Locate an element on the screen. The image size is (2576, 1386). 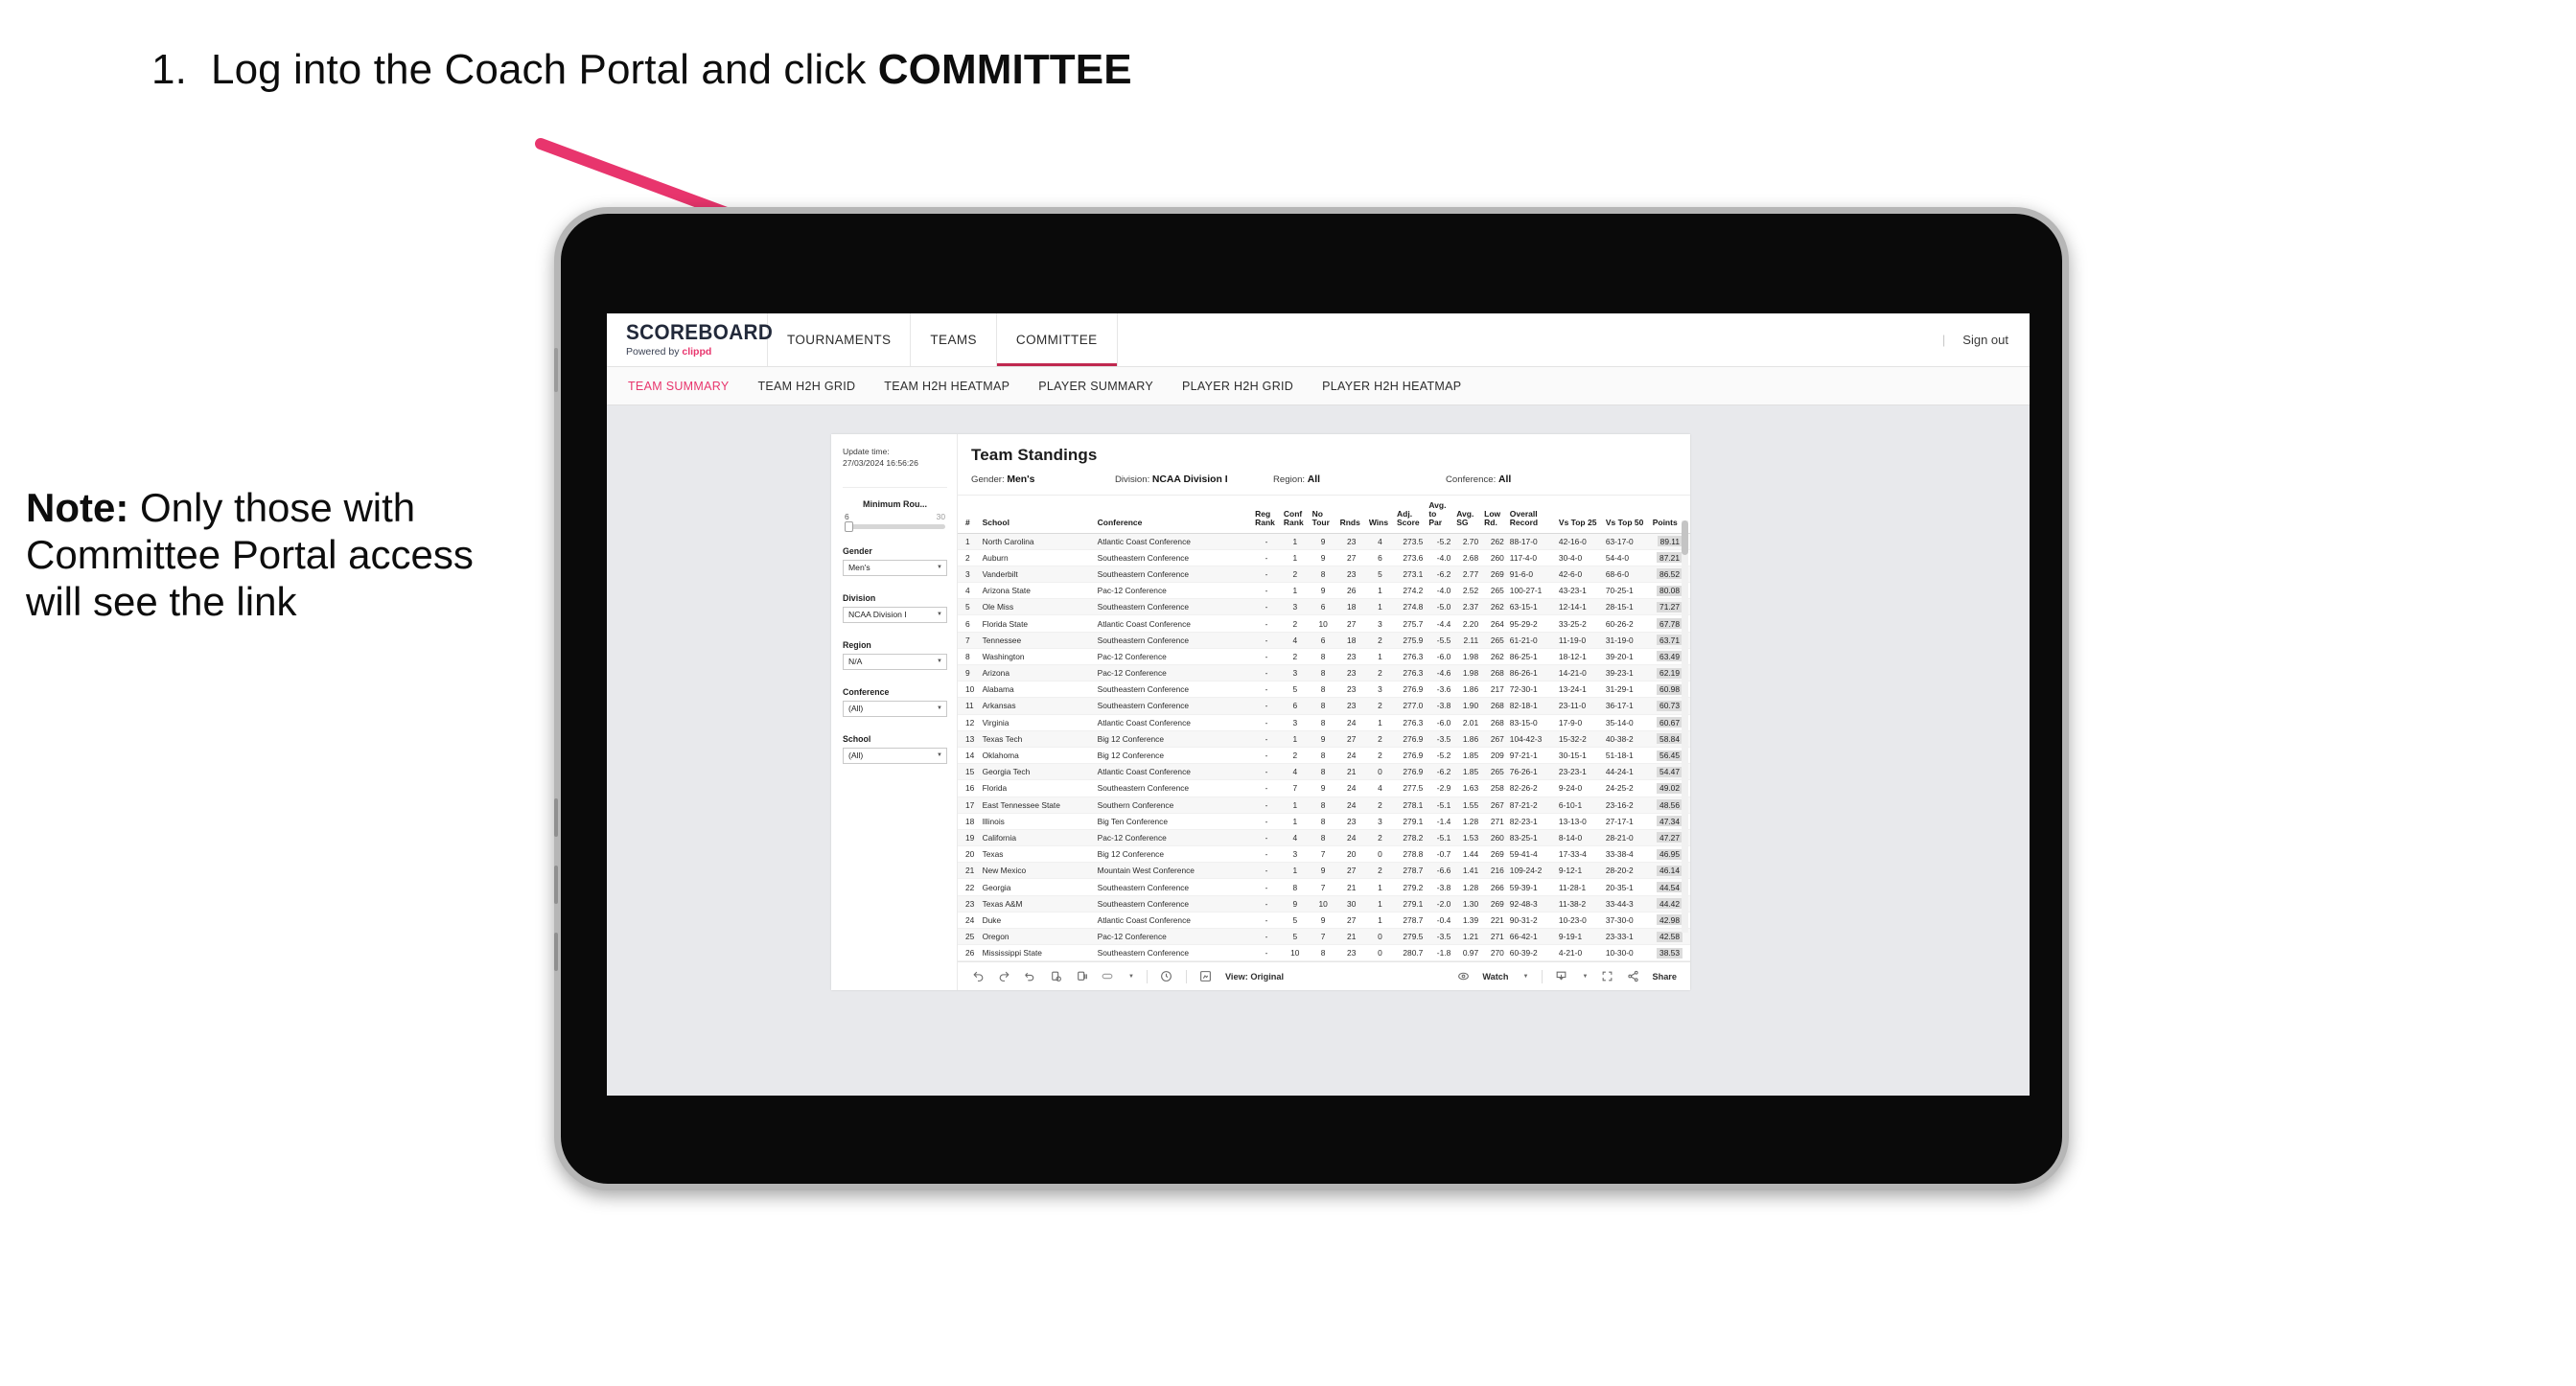
slider-handle is located at coordinates (849, 526).